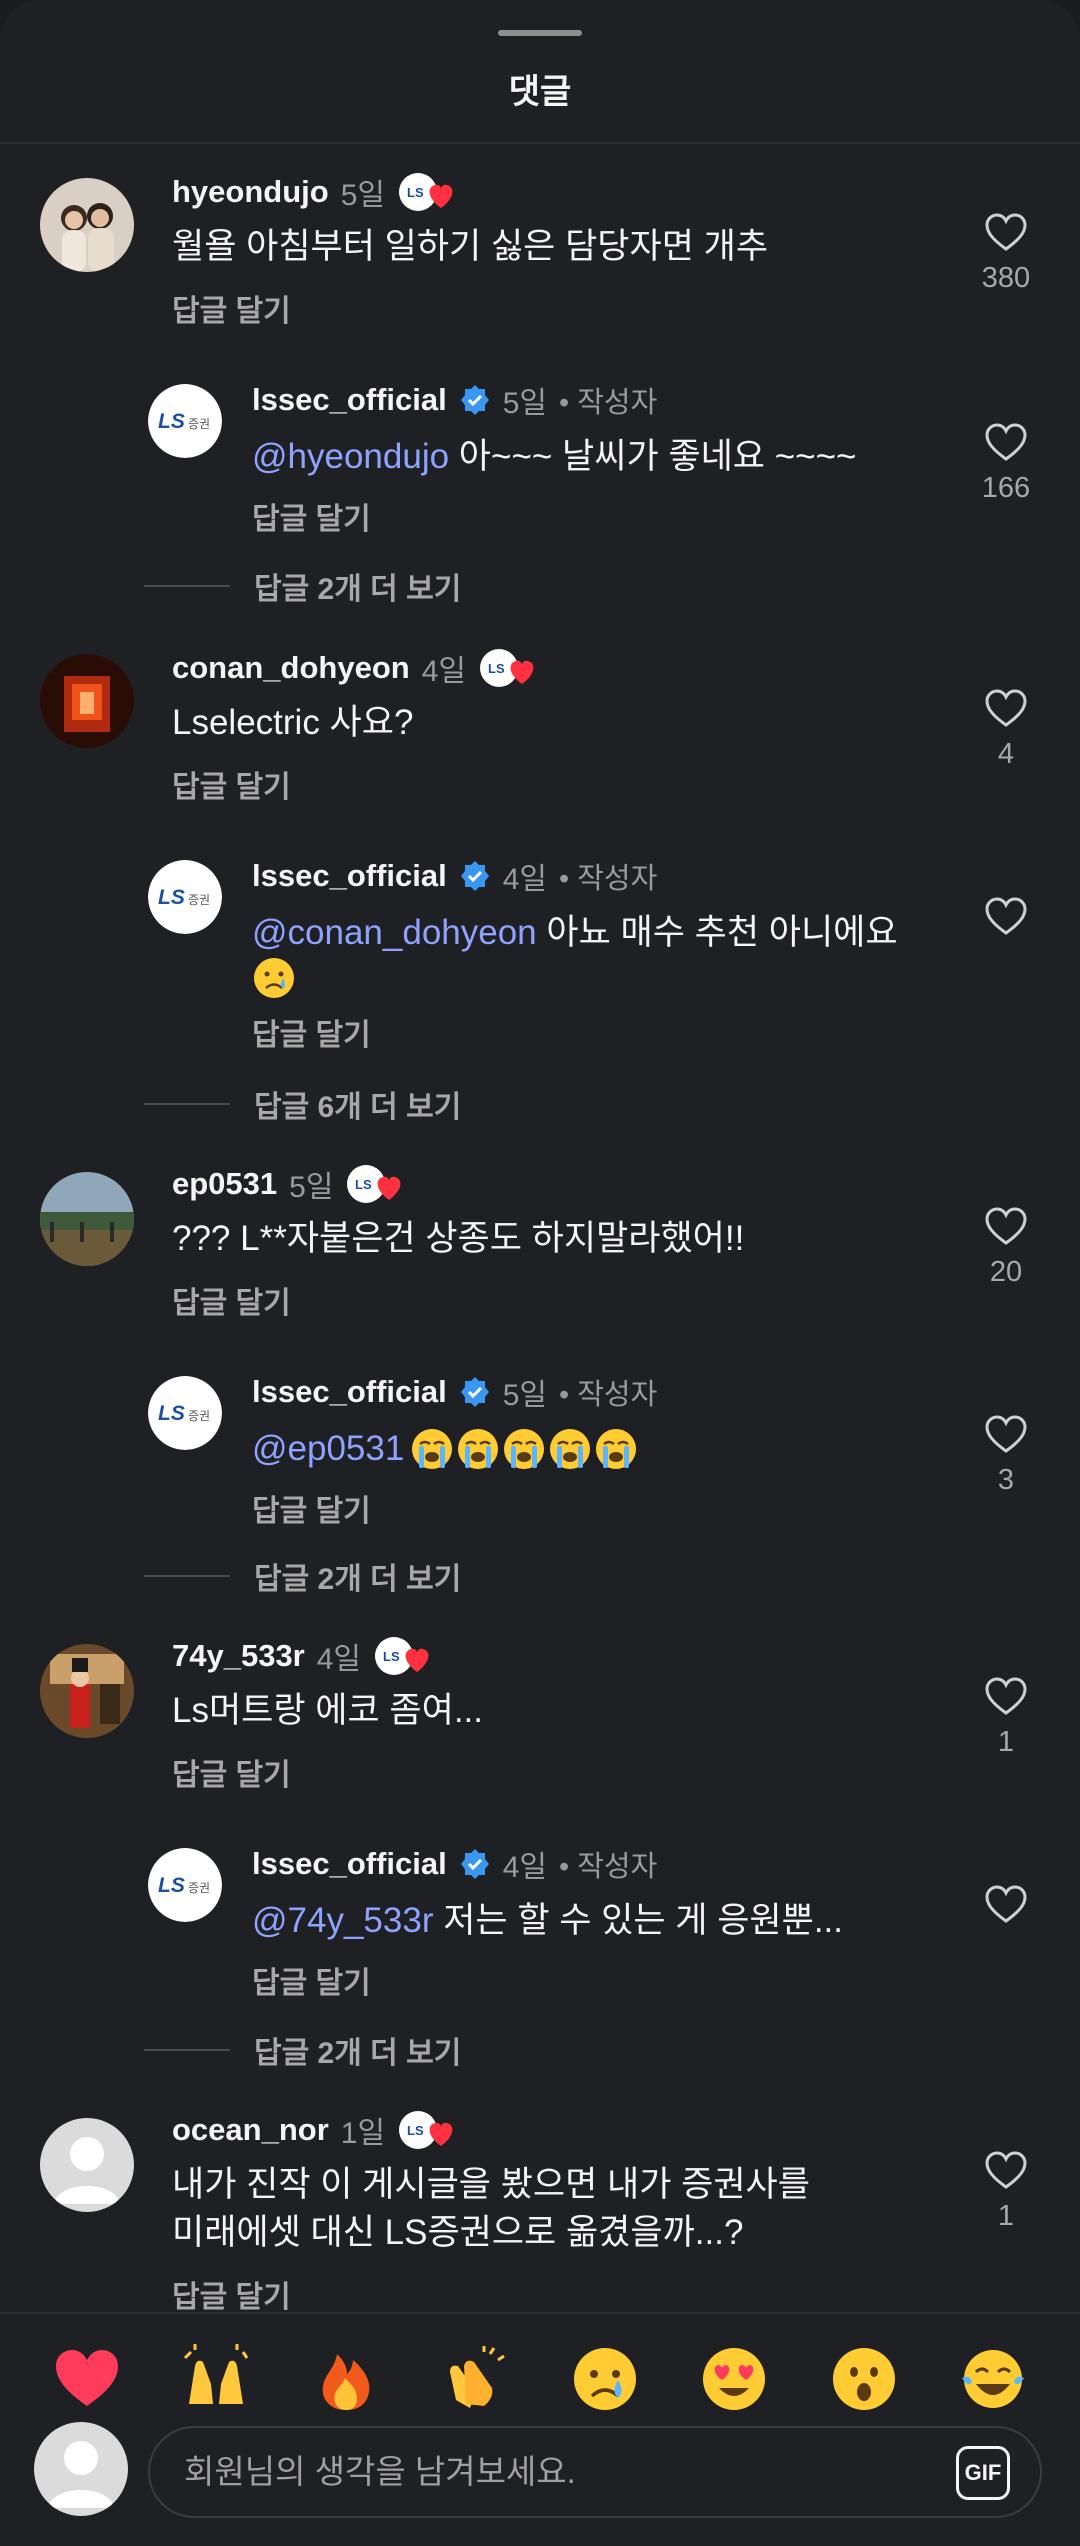 This screenshot has height=2546, width=1080. What do you see at coordinates (328, 1449) in the screenshot?
I see `mention-link: @ep0531` at bounding box center [328, 1449].